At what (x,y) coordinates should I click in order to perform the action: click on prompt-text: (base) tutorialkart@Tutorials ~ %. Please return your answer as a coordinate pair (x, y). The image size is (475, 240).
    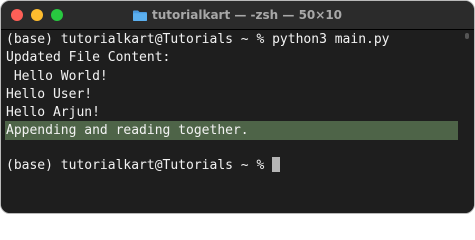
    Looking at the image, I should click on (139, 165).